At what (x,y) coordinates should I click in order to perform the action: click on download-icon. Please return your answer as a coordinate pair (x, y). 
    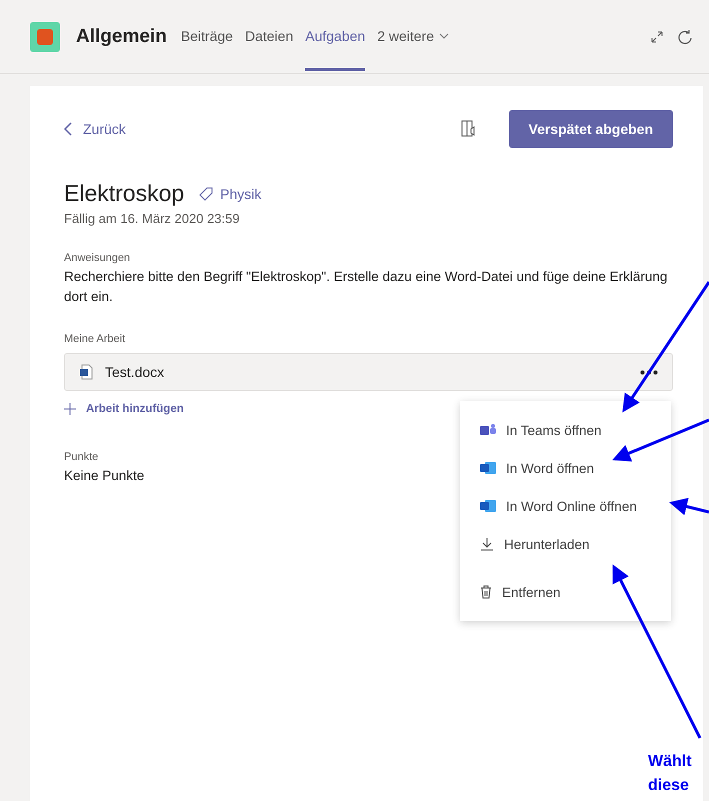
    Looking at the image, I should click on (487, 544).